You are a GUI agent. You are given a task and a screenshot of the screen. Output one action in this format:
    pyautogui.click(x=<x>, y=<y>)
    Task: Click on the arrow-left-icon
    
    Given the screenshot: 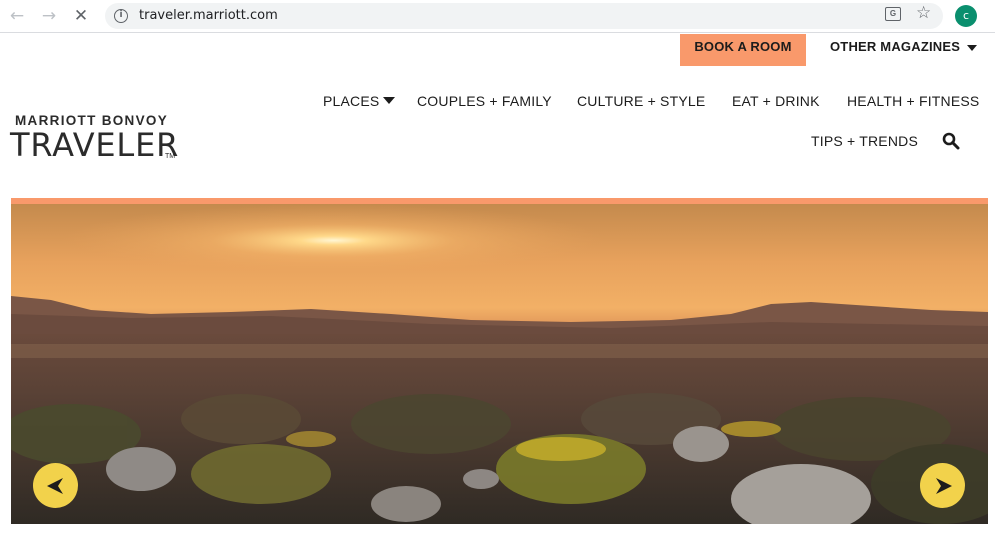 What is the action you would take?
    pyautogui.click(x=54, y=485)
    